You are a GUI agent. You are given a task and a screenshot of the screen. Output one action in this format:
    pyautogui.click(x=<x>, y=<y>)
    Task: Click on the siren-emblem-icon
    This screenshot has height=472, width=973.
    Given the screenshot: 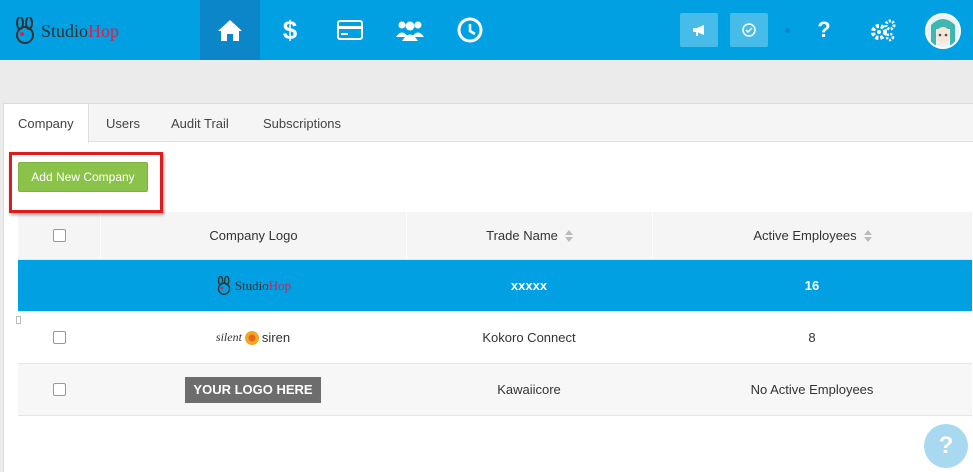 What is the action you would take?
    pyautogui.click(x=251, y=337)
    